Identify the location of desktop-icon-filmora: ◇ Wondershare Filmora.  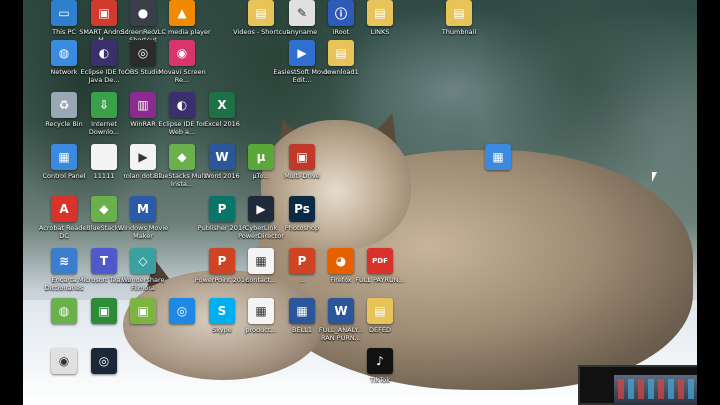
(143, 270).